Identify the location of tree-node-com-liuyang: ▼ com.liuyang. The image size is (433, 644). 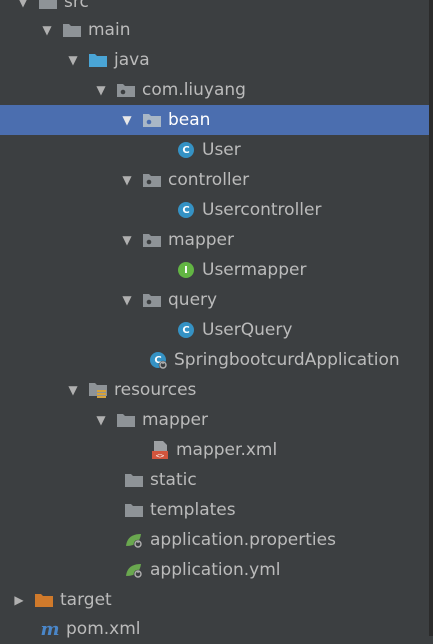
(214, 90).